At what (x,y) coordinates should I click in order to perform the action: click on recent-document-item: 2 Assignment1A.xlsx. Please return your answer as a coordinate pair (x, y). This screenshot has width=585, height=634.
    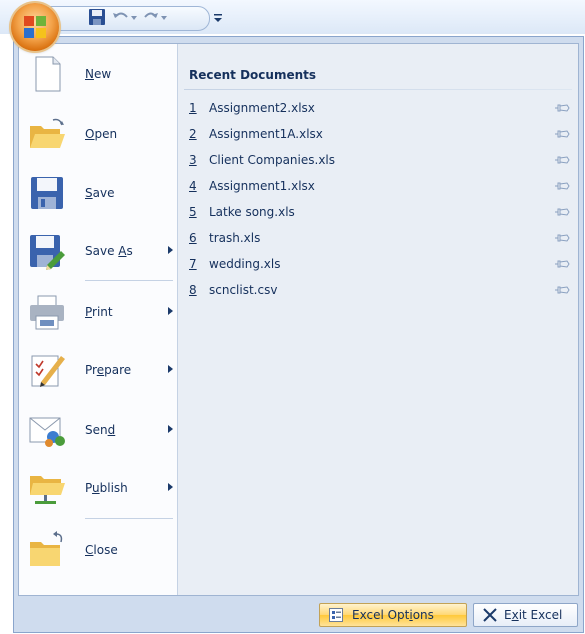
    Looking at the image, I should click on (379, 134).